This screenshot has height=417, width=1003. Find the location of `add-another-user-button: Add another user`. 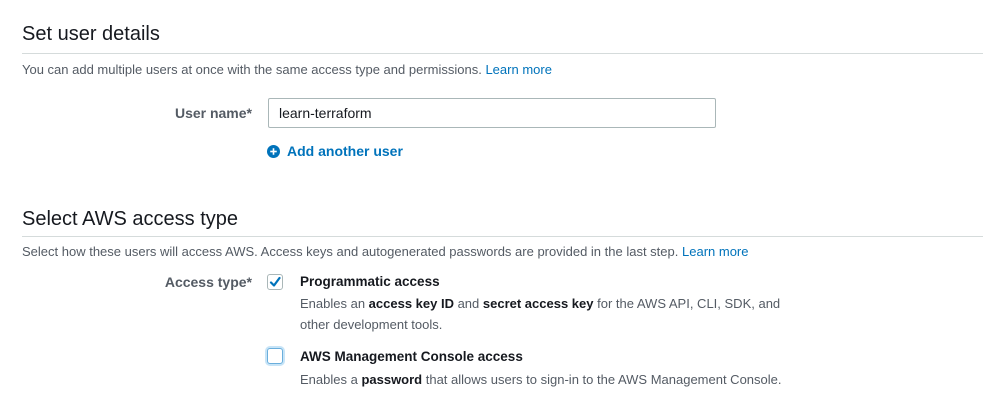

add-another-user-button: Add another user is located at coordinates (335, 151).